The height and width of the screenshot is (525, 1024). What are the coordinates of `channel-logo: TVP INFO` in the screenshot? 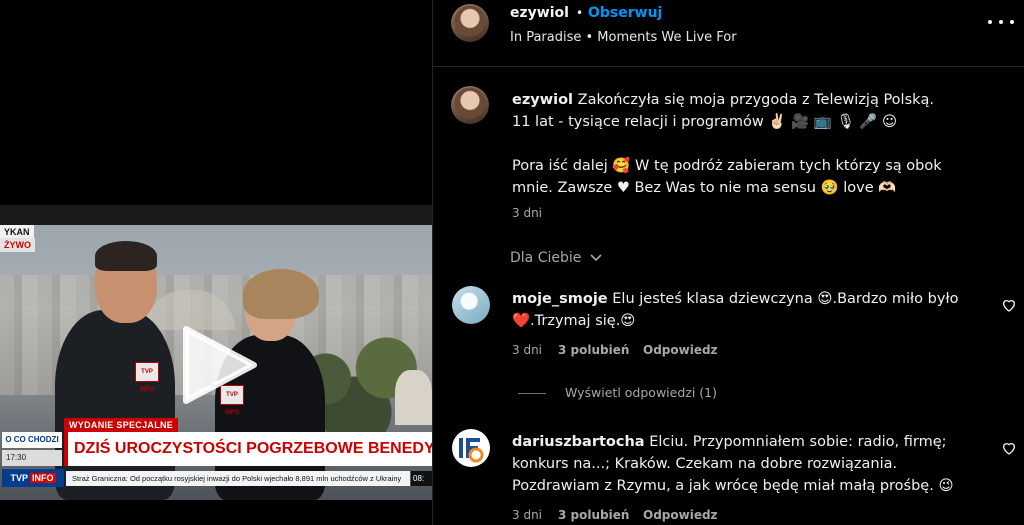 It's located at (33, 478).